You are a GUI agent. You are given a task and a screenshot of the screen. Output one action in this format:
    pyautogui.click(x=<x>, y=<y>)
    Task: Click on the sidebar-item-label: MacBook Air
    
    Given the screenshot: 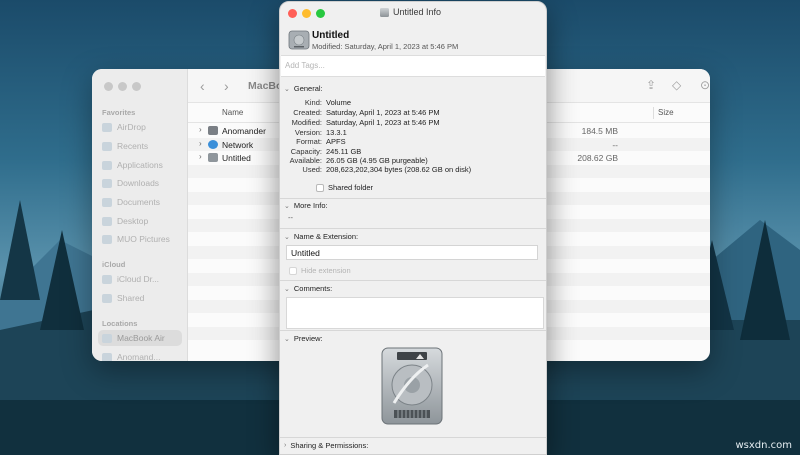 What is the action you would take?
    pyautogui.click(x=141, y=338)
    